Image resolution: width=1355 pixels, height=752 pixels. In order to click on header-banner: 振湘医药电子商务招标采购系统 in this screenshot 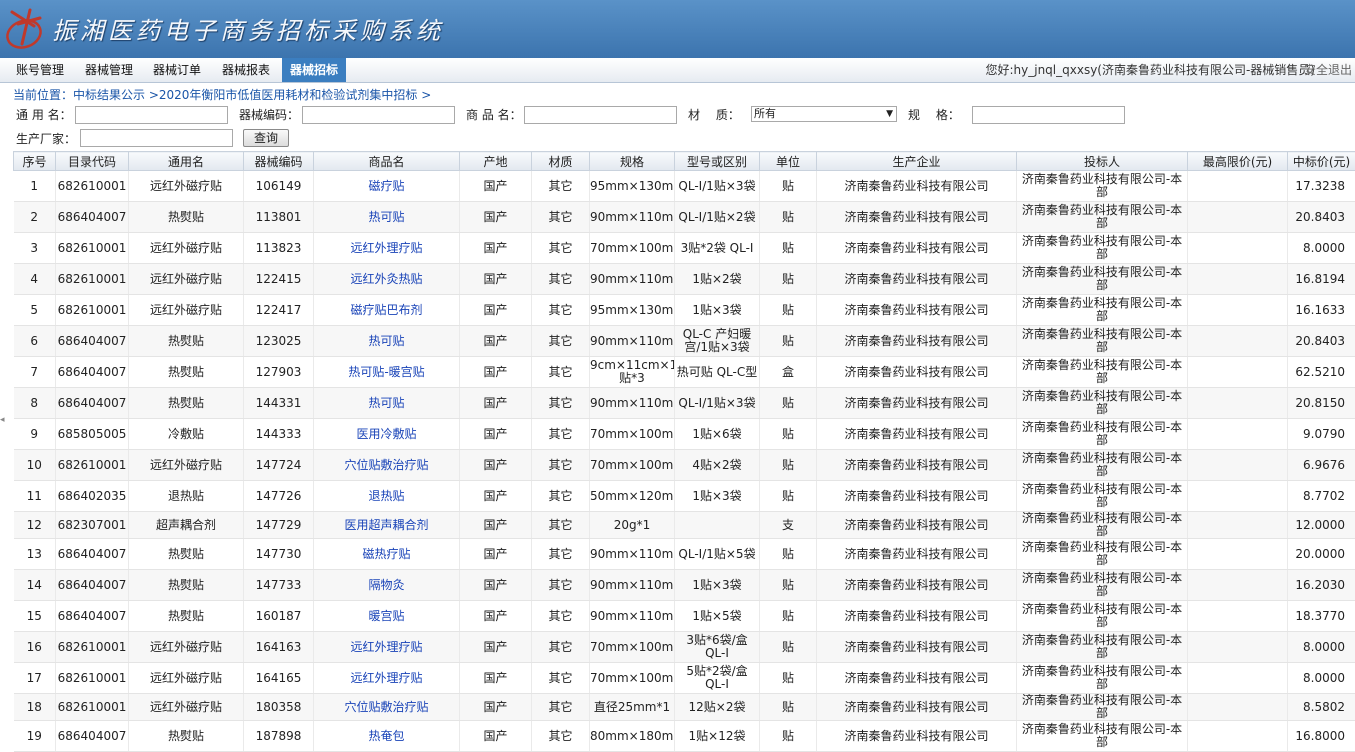, I will do `click(677, 29)`.